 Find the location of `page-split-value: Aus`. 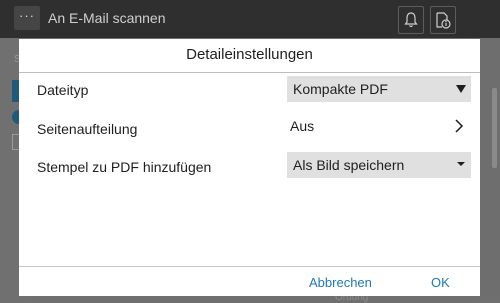

page-split-value: Aus is located at coordinates (302, 126).